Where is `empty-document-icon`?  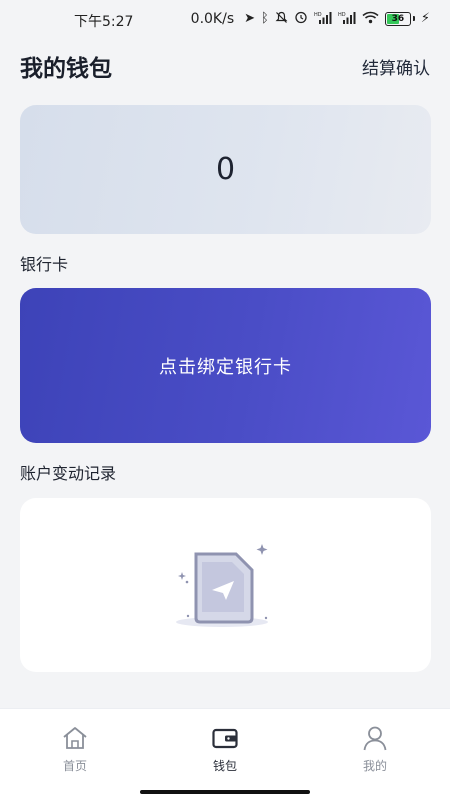 empty-document-icon is located at coordinates (225, 588).